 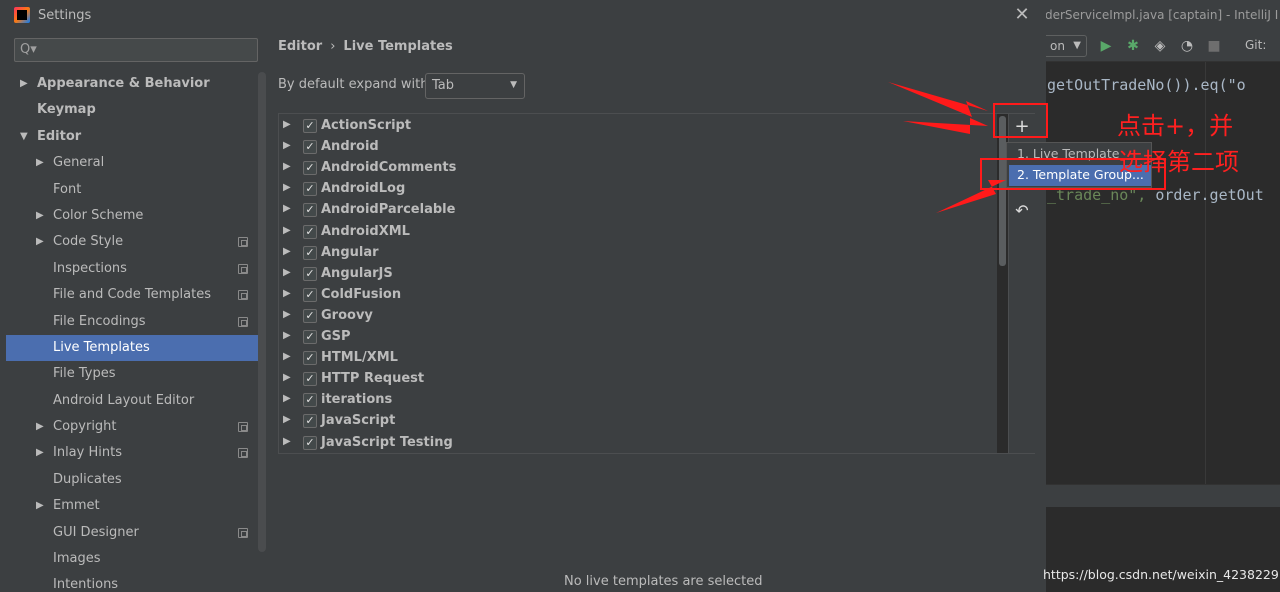 What do you see at coordinates (132, 163) in the screenshot?
I see `sidebar-item-general: ▶ General` at bounding box center [132, 163].